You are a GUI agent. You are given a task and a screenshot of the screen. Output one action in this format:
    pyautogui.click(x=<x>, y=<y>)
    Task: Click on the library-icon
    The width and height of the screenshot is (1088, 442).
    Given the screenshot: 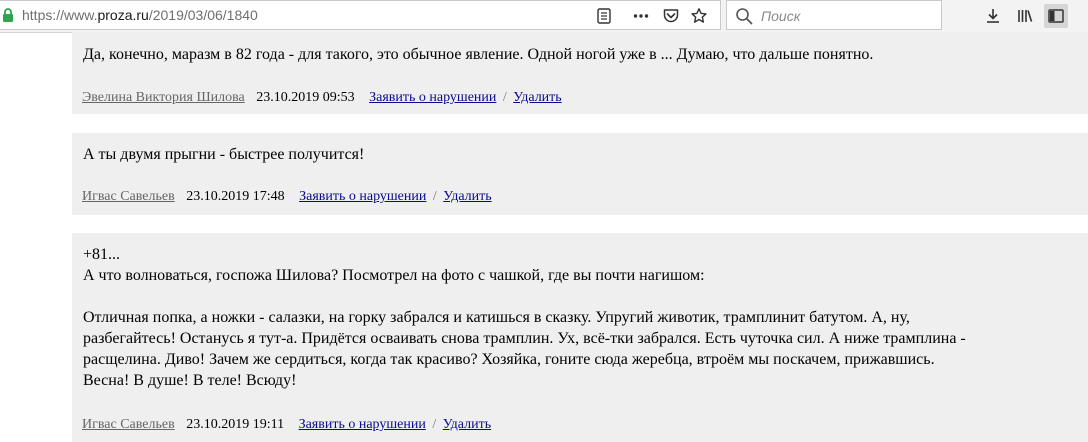 What is the action you would take?
    pyautogui.click(x=1025, y=16)
    